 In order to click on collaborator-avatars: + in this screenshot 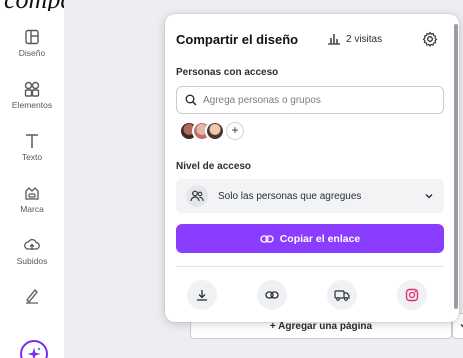, I will do `click(211, 131)`.